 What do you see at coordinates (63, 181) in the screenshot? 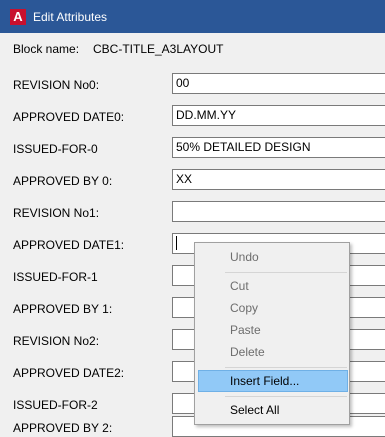
I see `attr-label-approved-by-0: APPROVED BY 0:` at bounding box center [63, 181].